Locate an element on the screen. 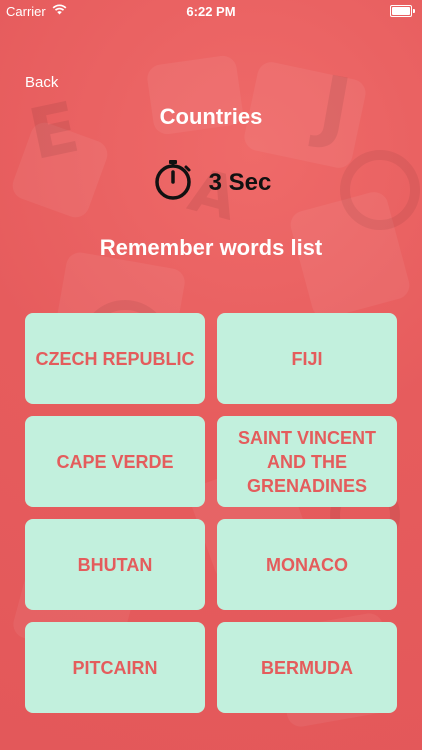 This screenshot has width=422, height=750. battery-icon is located at coordinates (402, 11).